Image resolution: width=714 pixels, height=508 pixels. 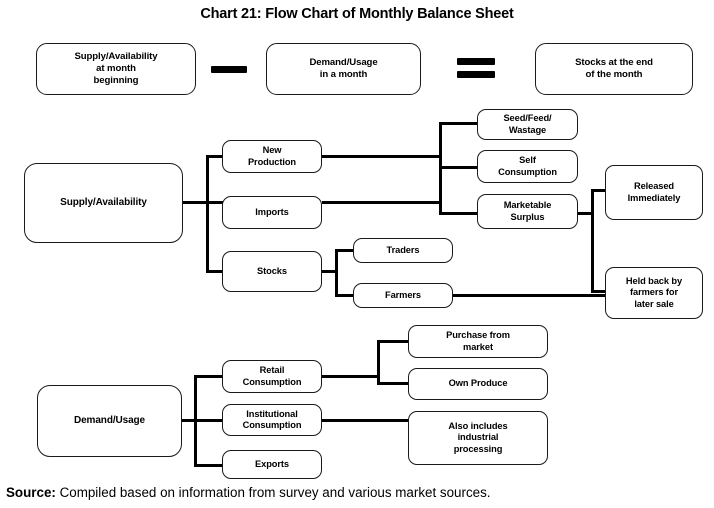 I want to click on minus-sign-icon, so click(x=229, y=69).